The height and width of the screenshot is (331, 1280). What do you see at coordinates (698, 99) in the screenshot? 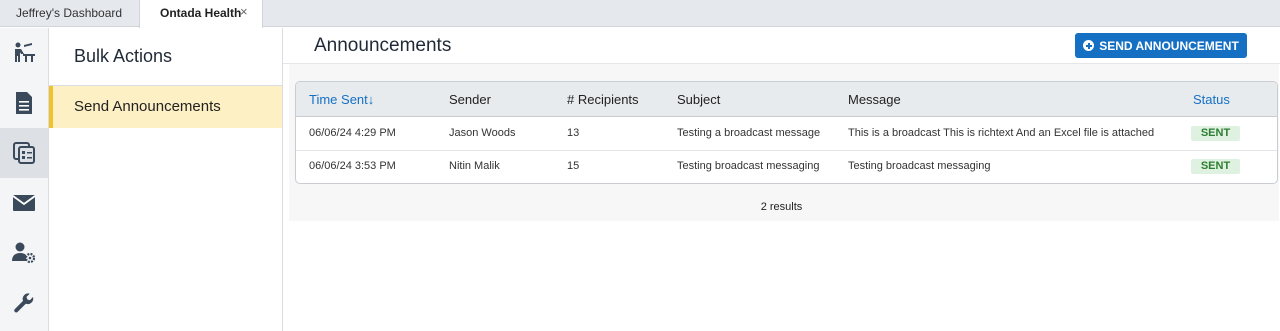
I see `column-header-subject: Subject` at bounding box center [698, 99].